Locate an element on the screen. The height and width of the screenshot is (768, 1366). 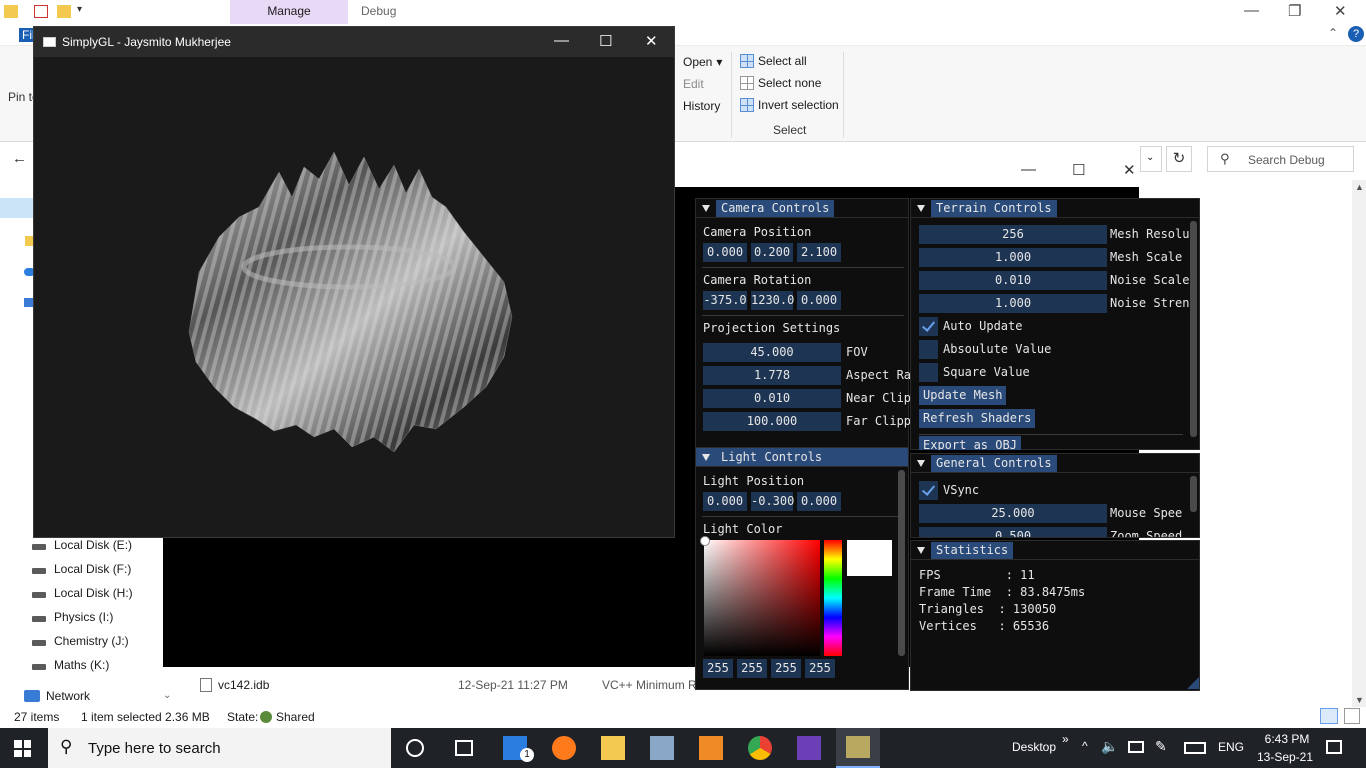
notifications-icon is located at coordinates (1334, 747).